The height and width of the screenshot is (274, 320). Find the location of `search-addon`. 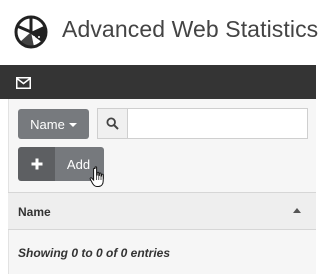

search-addon is located at coordinates (112, 123).